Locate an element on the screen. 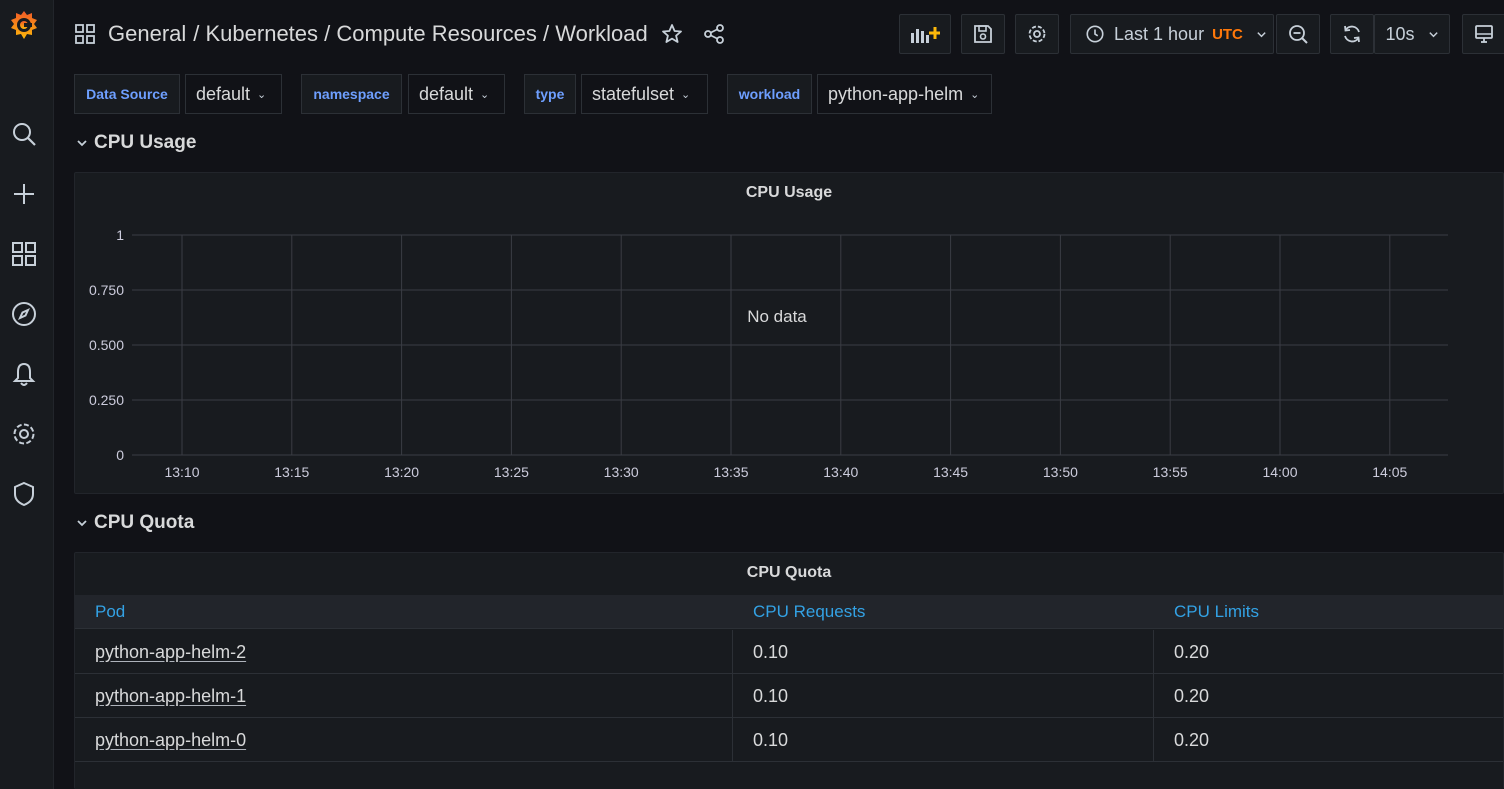 Image resolution: width=1504 pixels, height=789 pixels. row-title: CPU Usage is located at coordinates (145, 142).